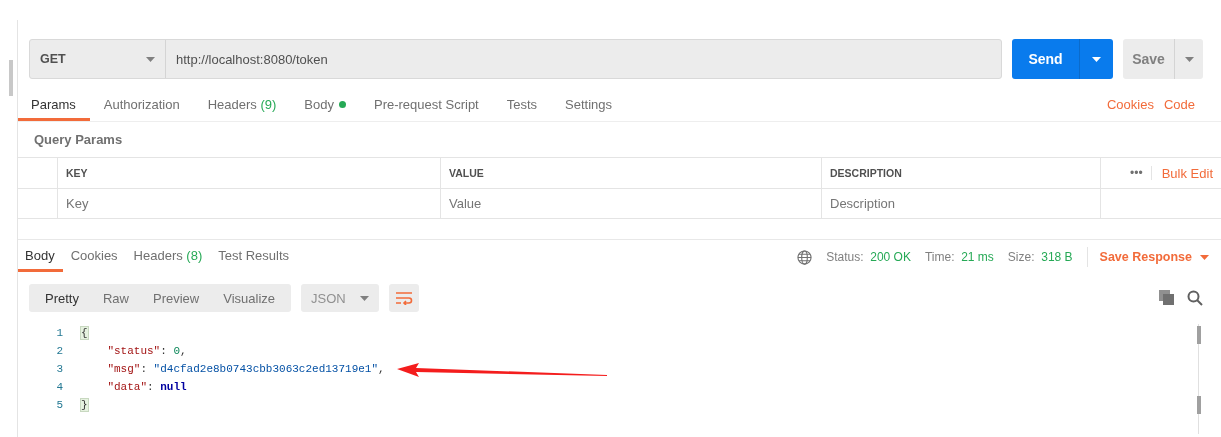 This screenshot has width=1221, height=437. What do you see at coordinates (631, 203) in the screenshot?
I see `param-field: Value` at bounding box center [631, 203].